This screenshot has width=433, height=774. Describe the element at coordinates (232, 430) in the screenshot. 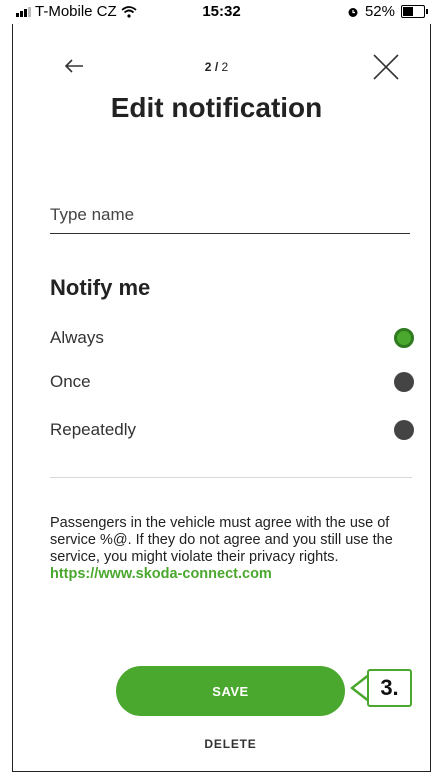

I see `option-repeatedly: Repeatedly` at that location.